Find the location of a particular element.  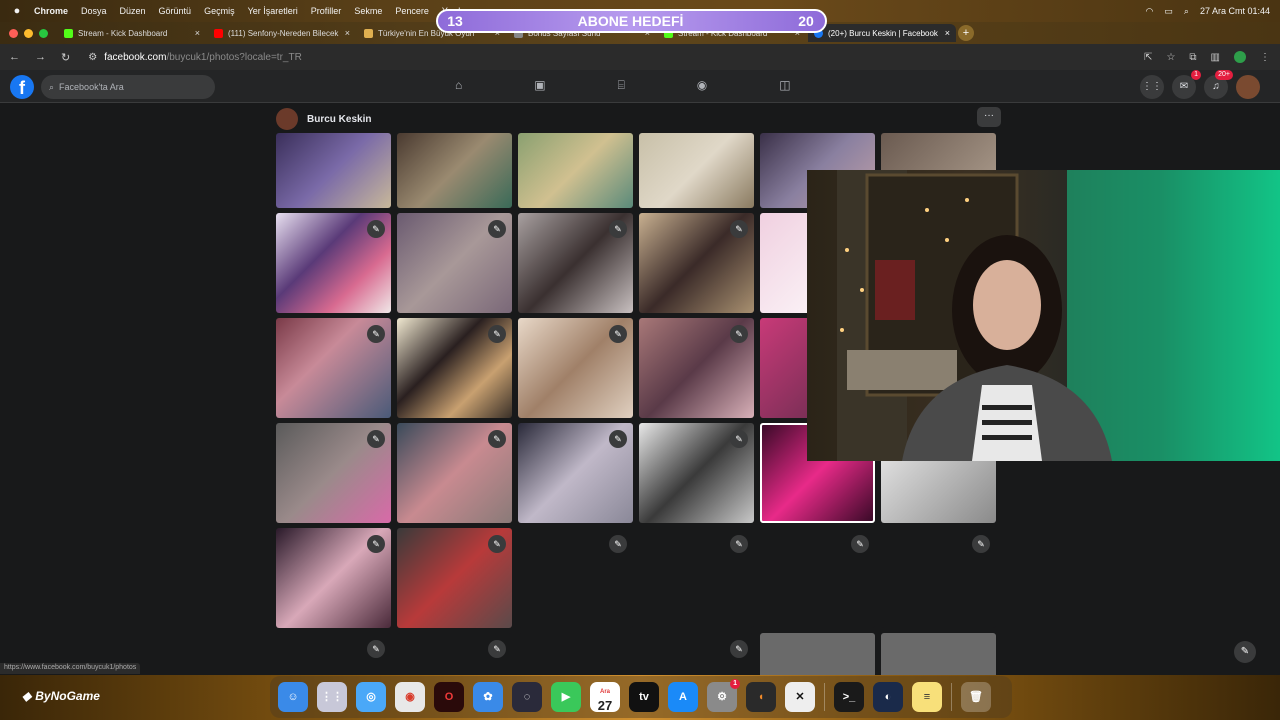

reload-icon: ↻ is located at coordinates (65, 57).